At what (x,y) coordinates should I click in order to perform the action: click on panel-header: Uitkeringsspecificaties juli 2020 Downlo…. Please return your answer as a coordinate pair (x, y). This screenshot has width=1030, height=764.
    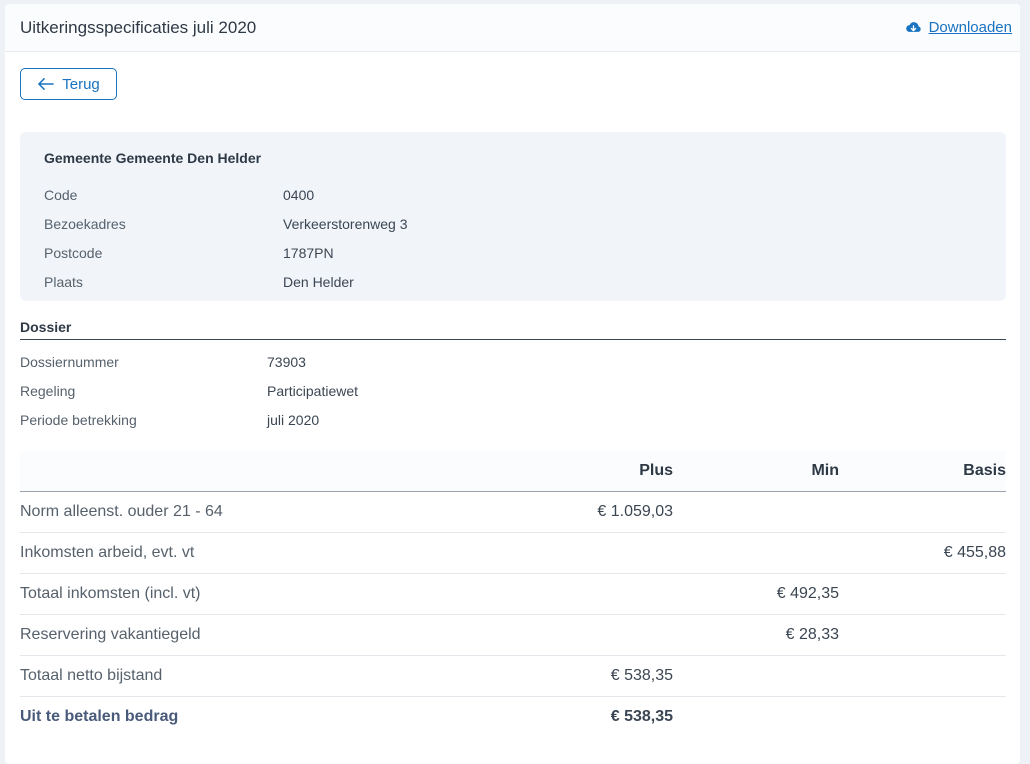
    Looking at the image, I should click on (512, 28).